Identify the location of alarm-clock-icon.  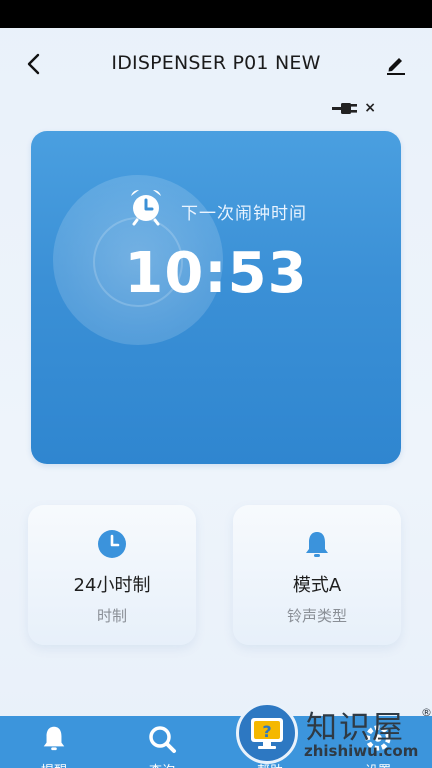
(146, 208).